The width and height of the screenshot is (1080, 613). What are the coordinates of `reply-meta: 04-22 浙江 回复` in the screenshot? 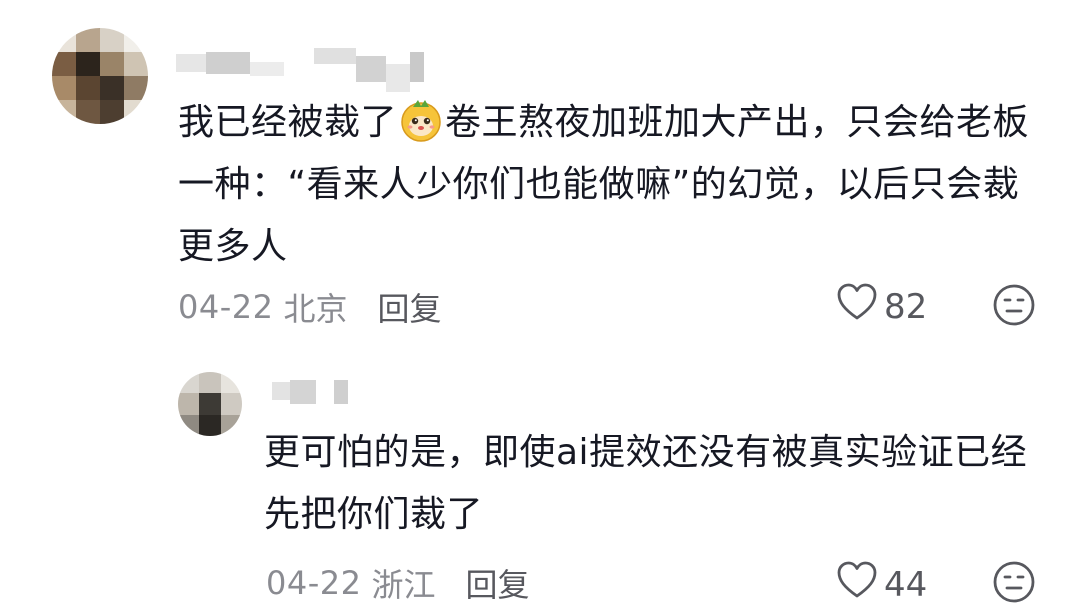 It's located at (398, 583).